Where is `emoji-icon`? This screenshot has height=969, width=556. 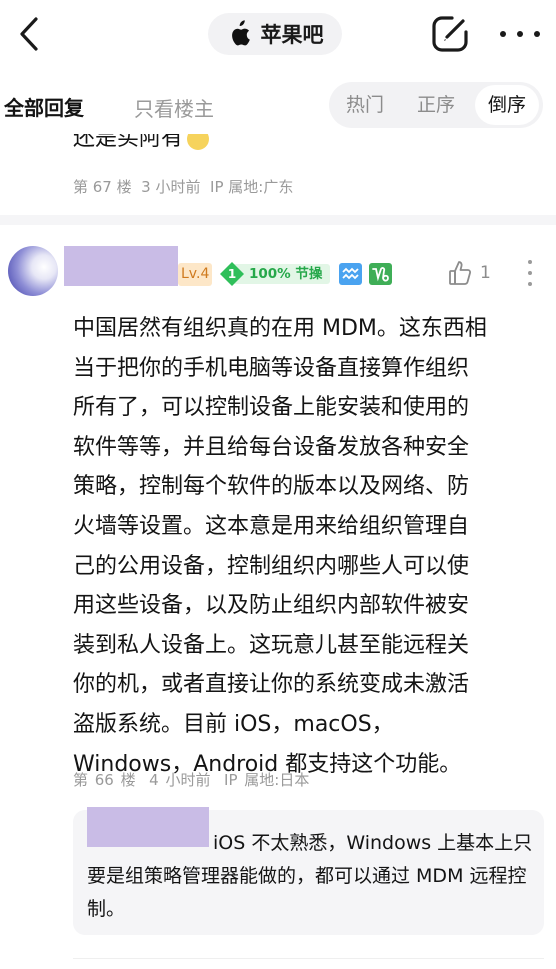 emoji-icon is located at coordinates (198, 142).